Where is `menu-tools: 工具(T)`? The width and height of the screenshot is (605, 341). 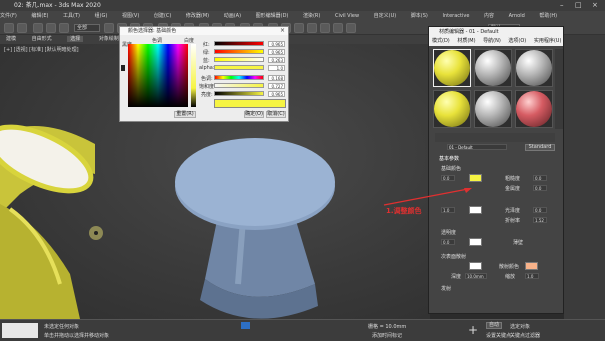
menu-tools: 工具(T) is located at coordinates (71, 16).